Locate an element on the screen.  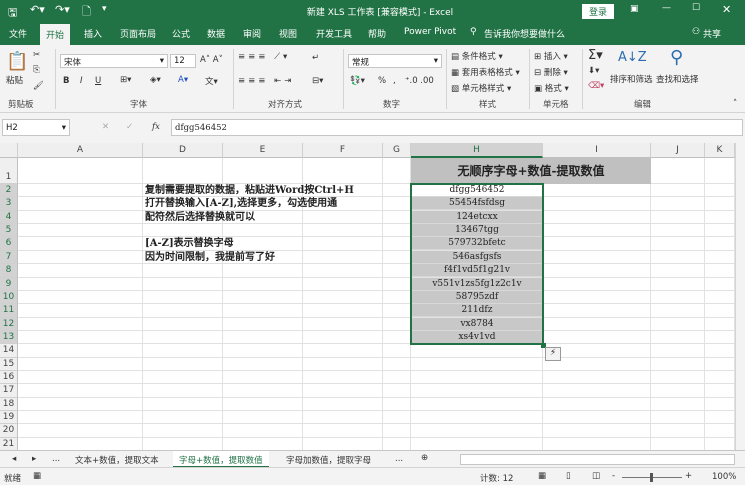
clear-icon: ⌫▾ is located at coordinates (596, 86).